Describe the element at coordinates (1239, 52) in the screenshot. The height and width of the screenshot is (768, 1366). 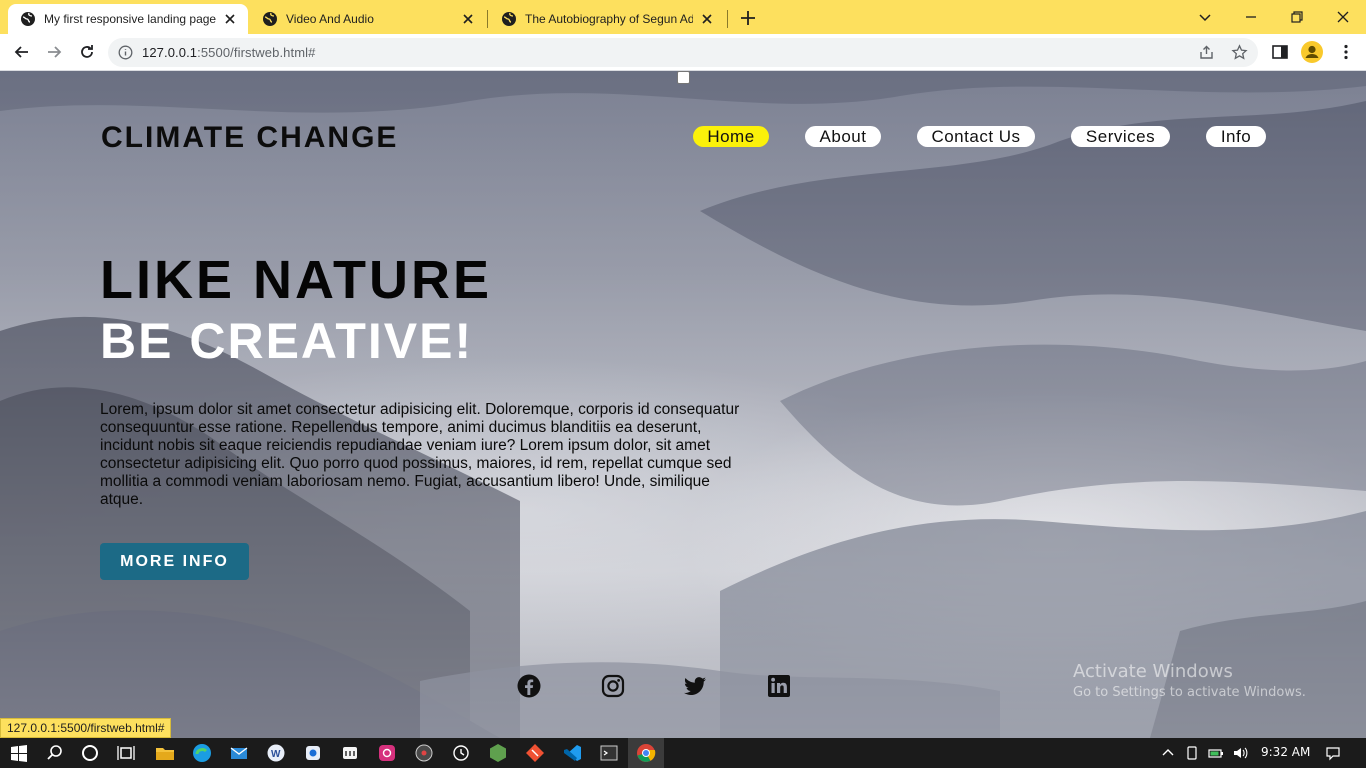
I see `bookmark-star-icon` at that location.